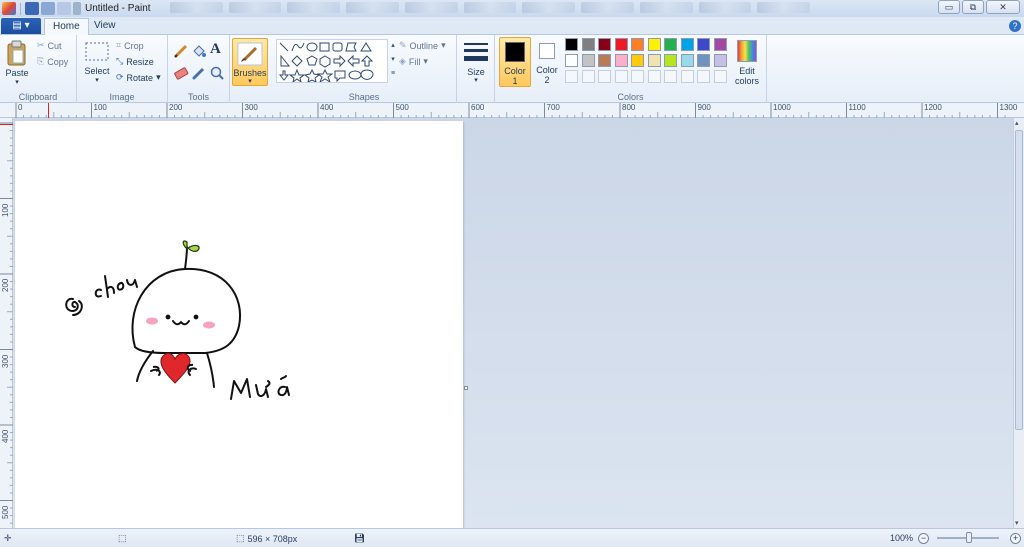 This screenshot has height=547, width=1024. Describe the element at coordinates (100, 107) in the screenshot. I see `ruler-tick-label: 100` at that location.